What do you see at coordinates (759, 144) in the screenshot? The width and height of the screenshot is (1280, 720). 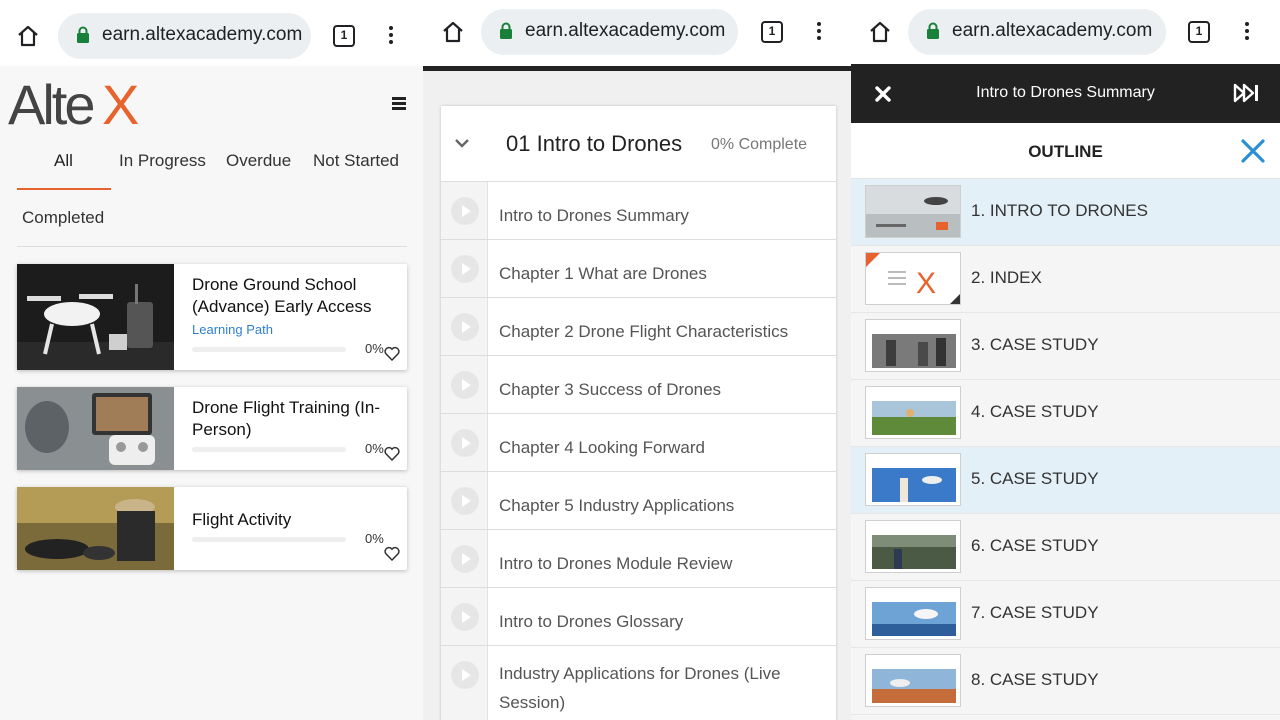 I see `module-progress: 0% Complete` at bounding box center [759, 144].